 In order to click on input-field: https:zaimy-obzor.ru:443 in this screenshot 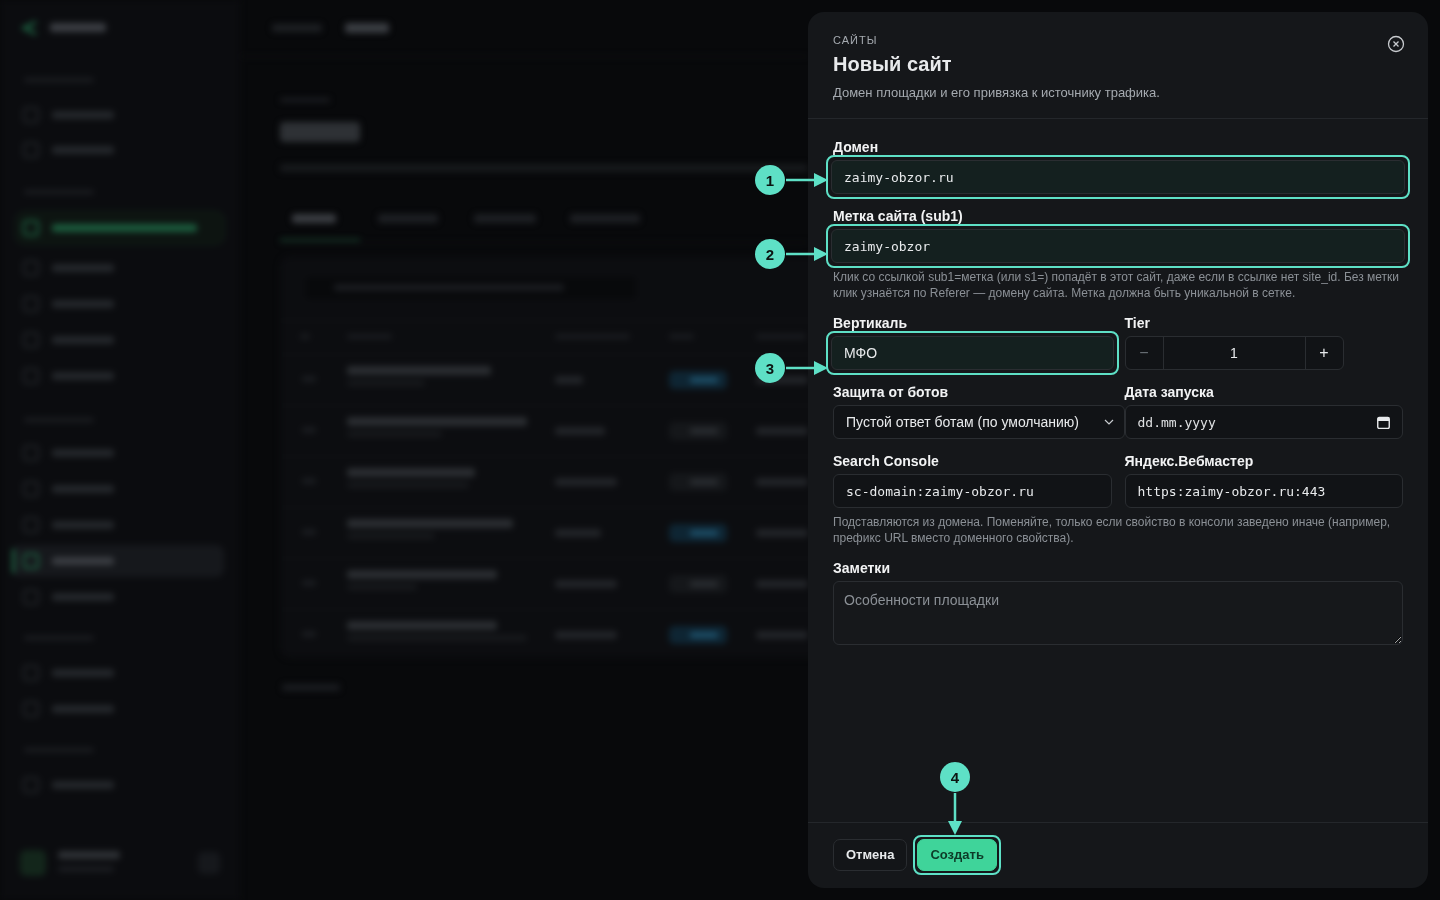, I will do `click(1263, 491)`.